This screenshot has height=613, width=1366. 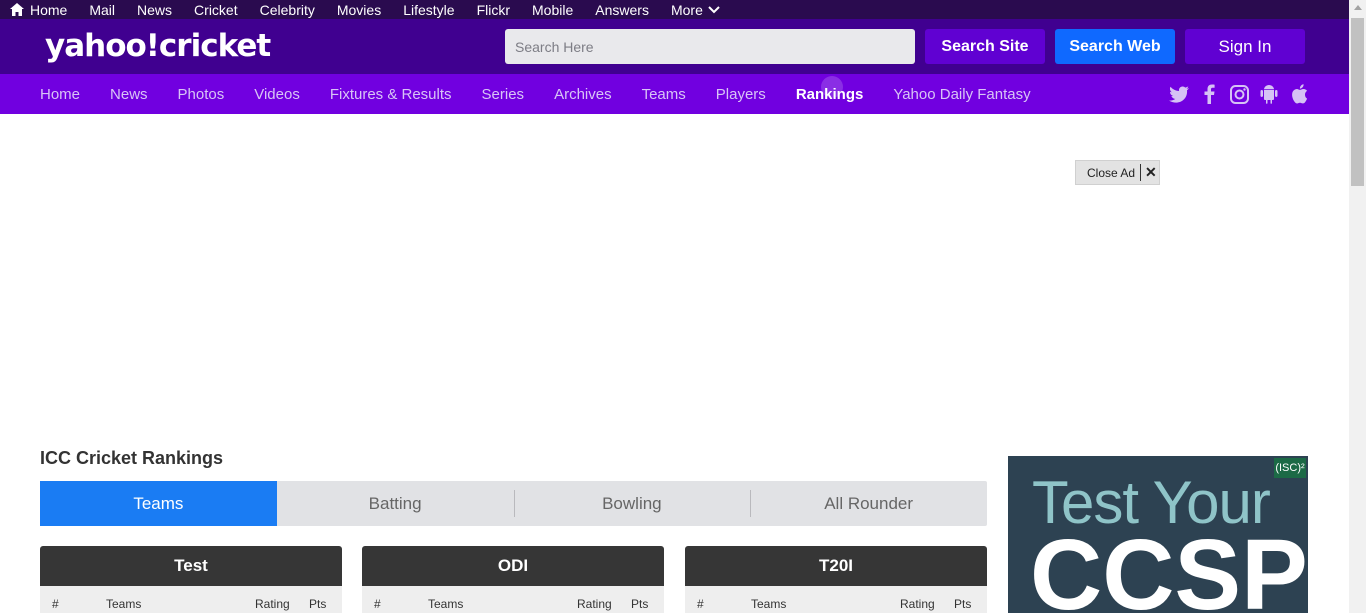 I want to click on nav-videos: Videos, so click(x=277, y=94).